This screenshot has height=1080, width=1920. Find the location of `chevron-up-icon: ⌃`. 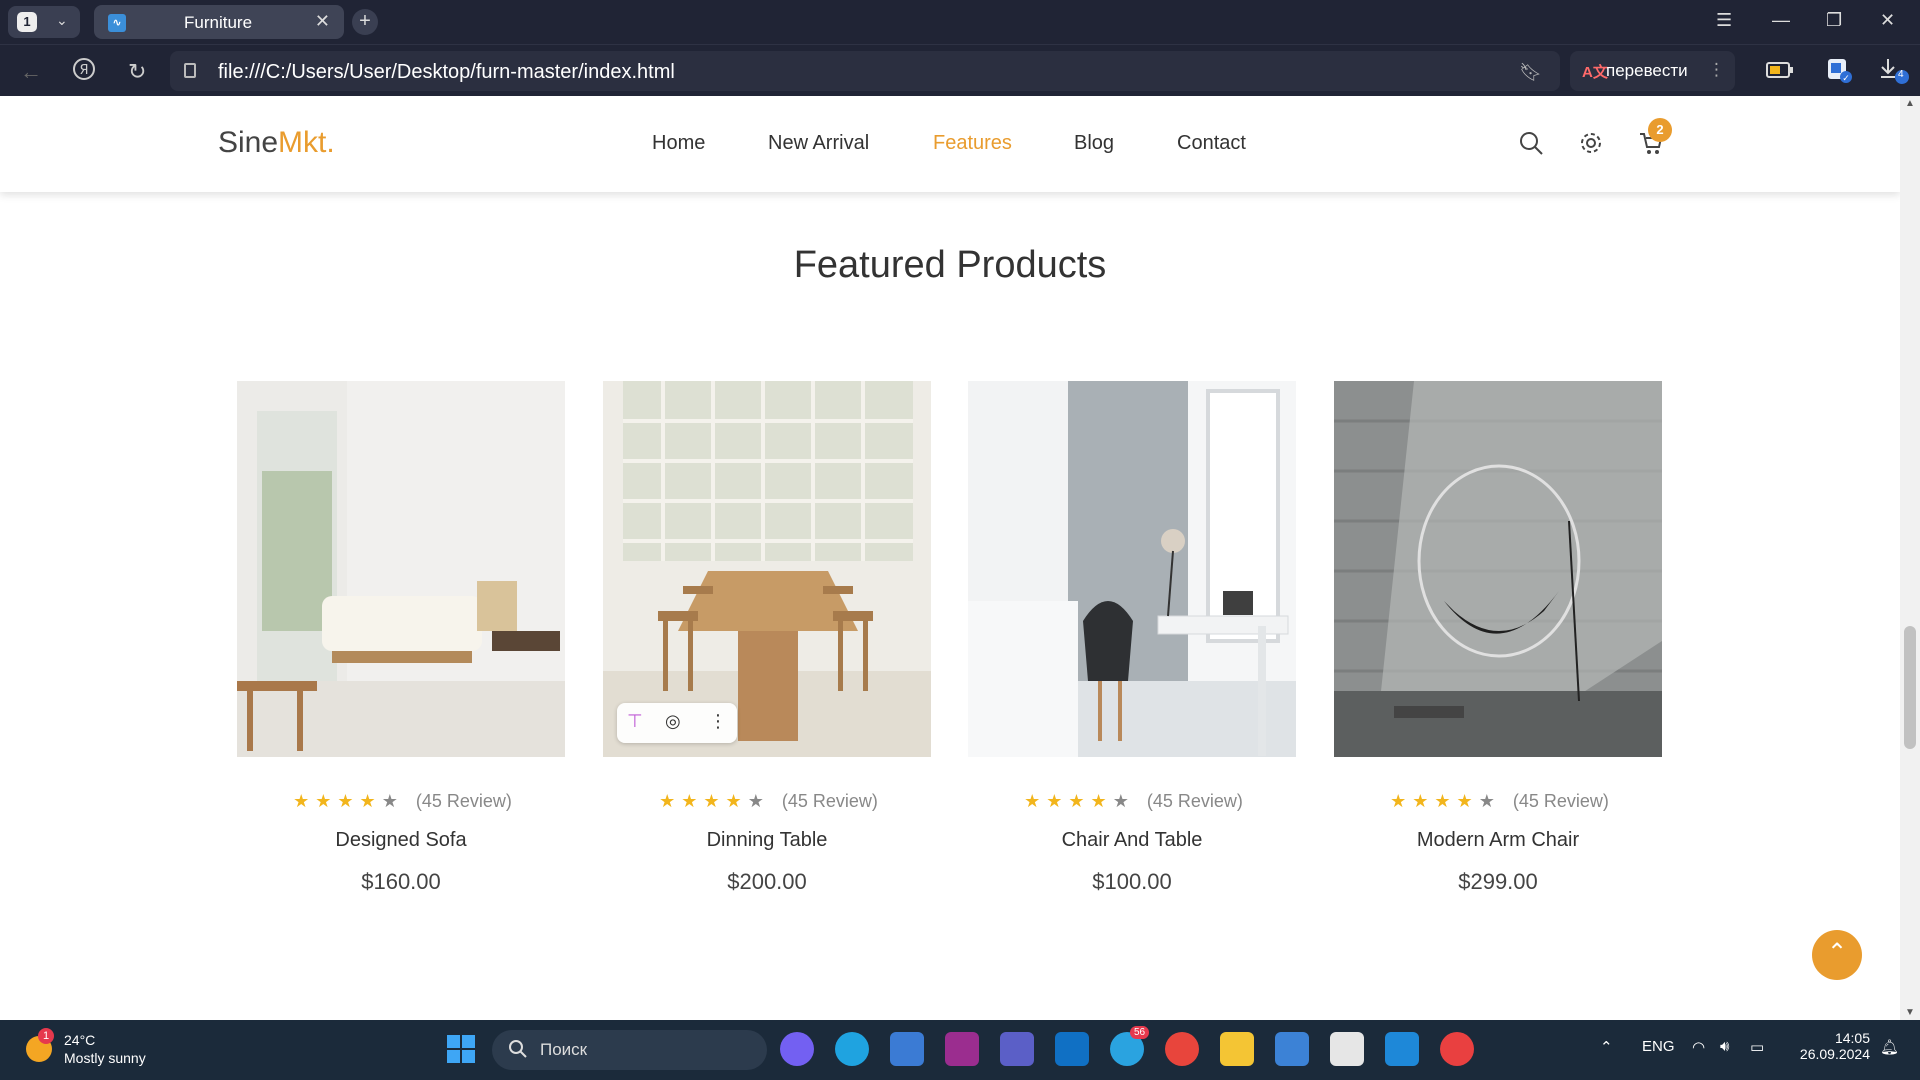

chevron-up-icon: ⌃ is located at coordinates (1606, 1047).